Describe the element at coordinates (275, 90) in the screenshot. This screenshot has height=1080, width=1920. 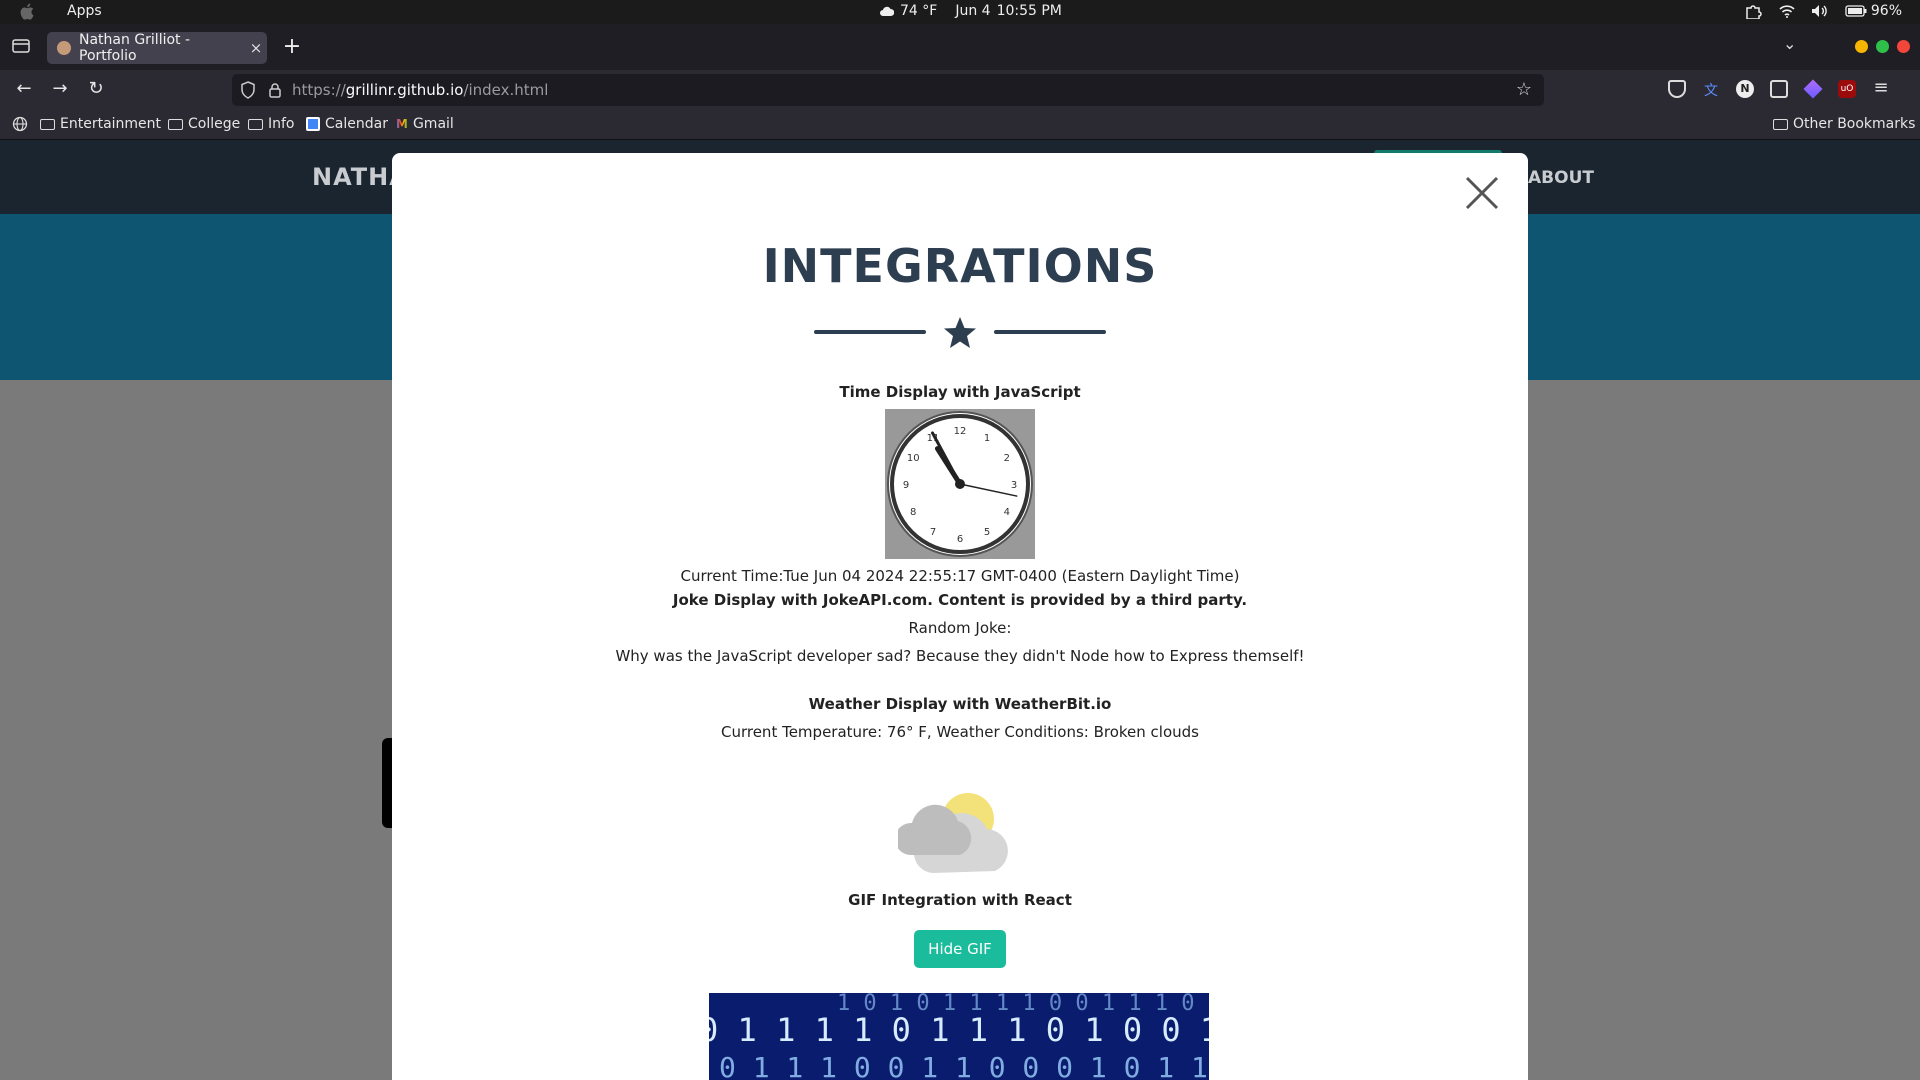
I see `lock-icon` at that location.